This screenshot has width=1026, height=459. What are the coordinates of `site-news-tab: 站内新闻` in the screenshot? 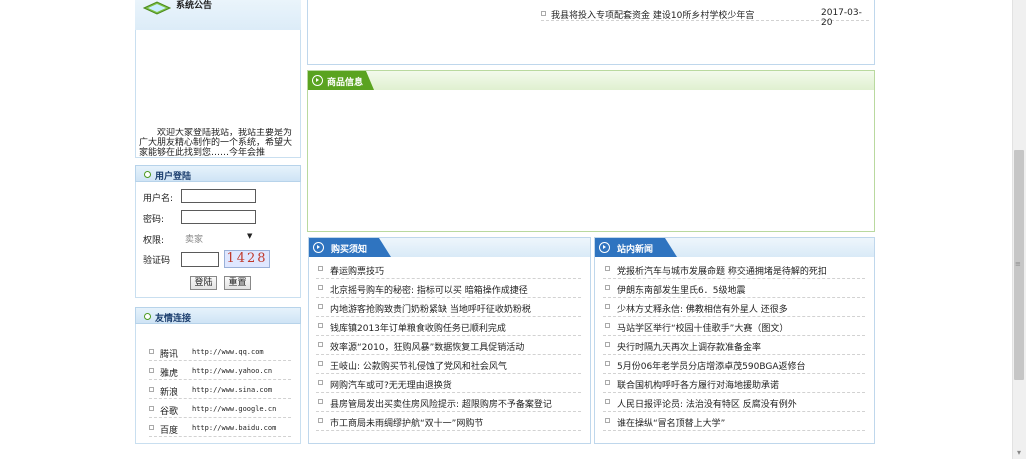 It's located at (636, 247).